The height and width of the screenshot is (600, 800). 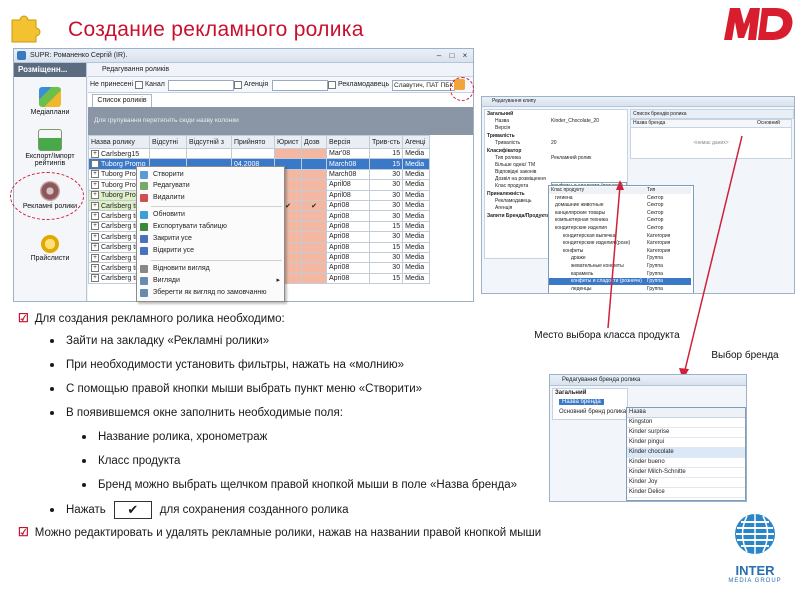 I want to click on brand-list-item: Kinder Milch-Schnitte, so click(x=686, y=473).